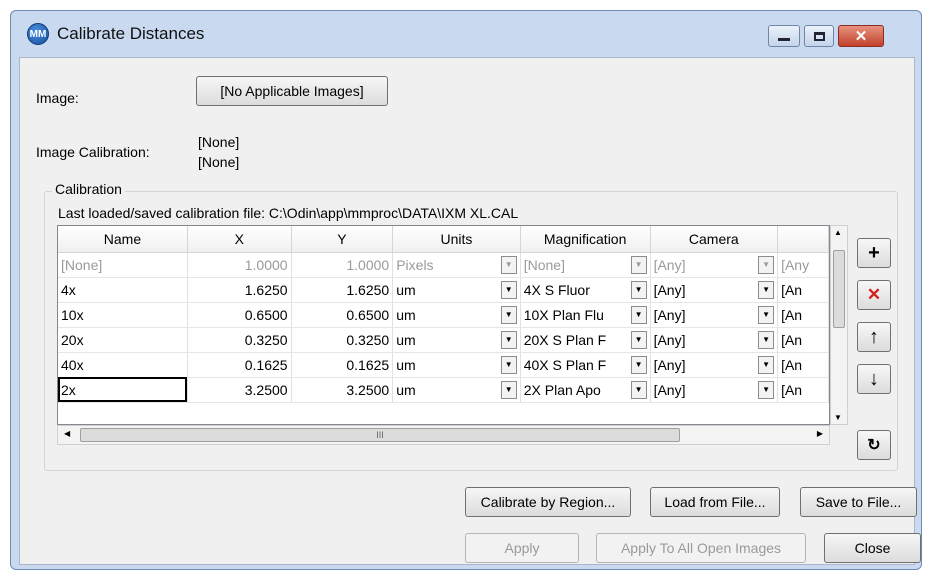 Image resolution: width=929 pixels, height=575 pixels. I want to click on delete-calibration-button: ✕, so click(874, 295).